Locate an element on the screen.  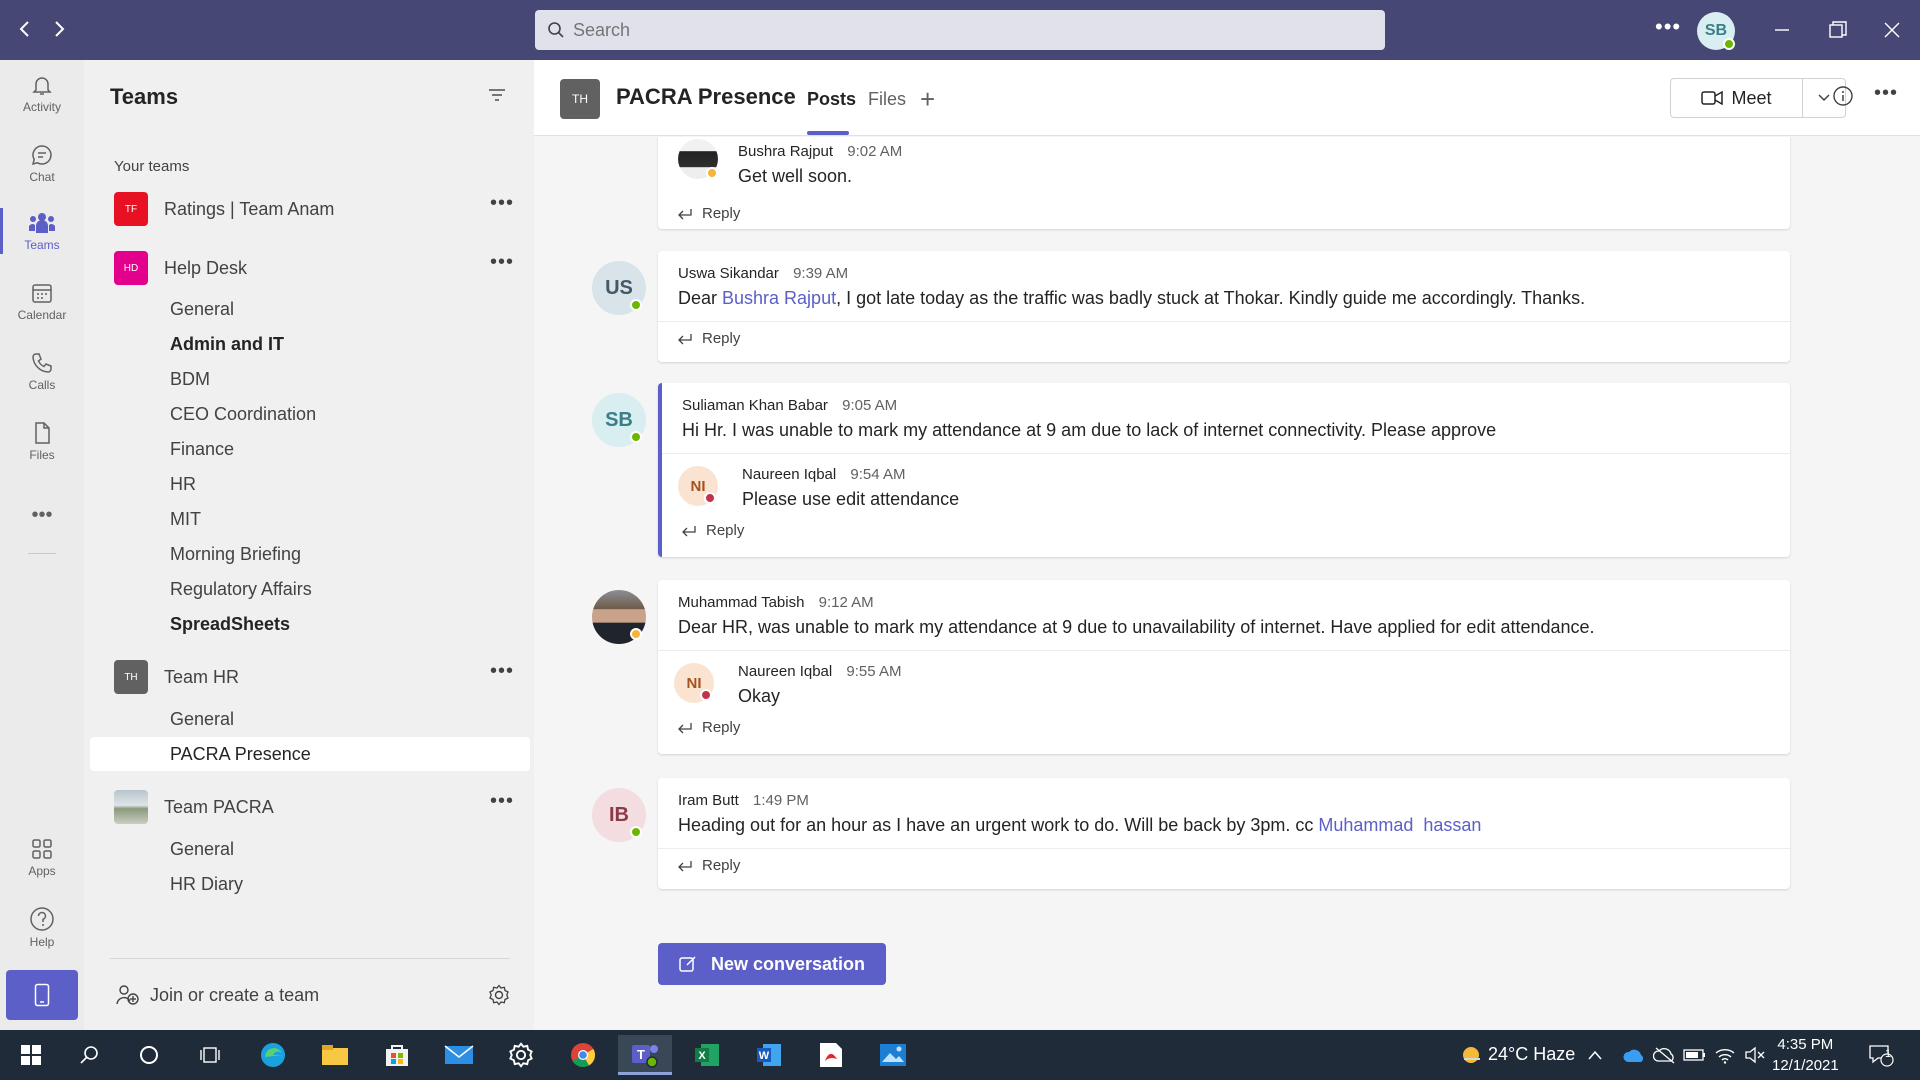
new-conversation-button: New conversation is located at coordinates (772, 964).